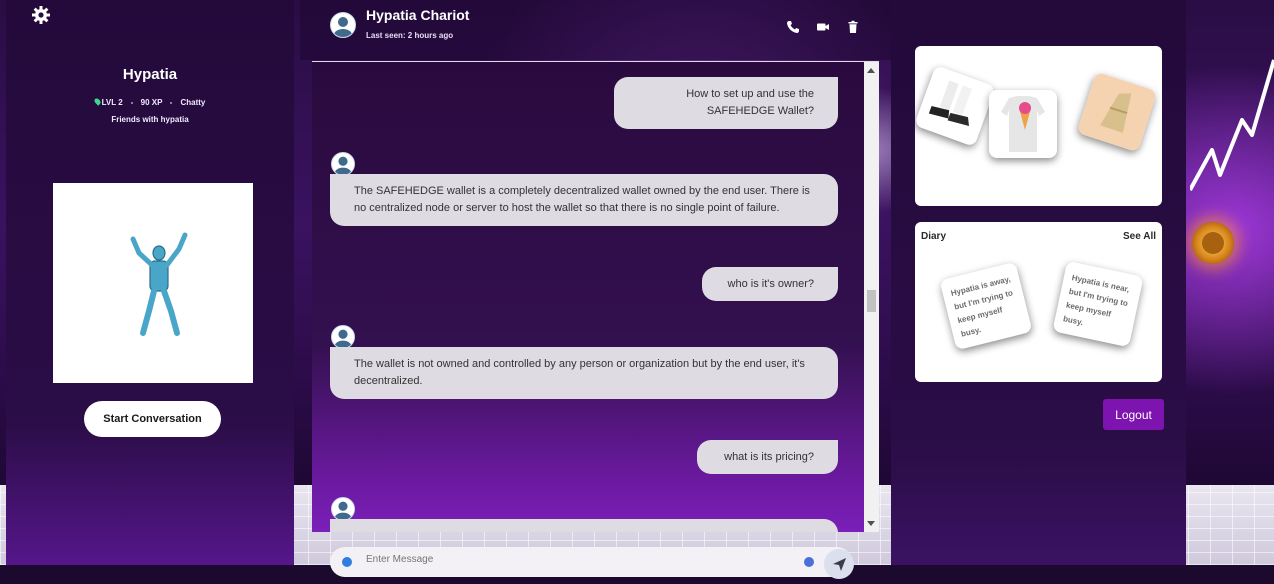  I want to click on item-shirt, so click(1023, 124).